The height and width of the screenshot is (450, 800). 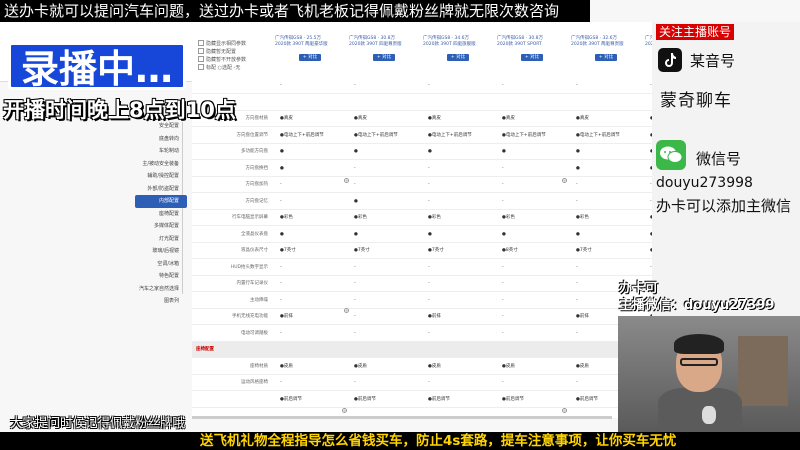 What do you see at coordinates (161, 226) in the screenshot?
I see `sidebar-item: 多媒体配置` at bounding box center [161, 226].